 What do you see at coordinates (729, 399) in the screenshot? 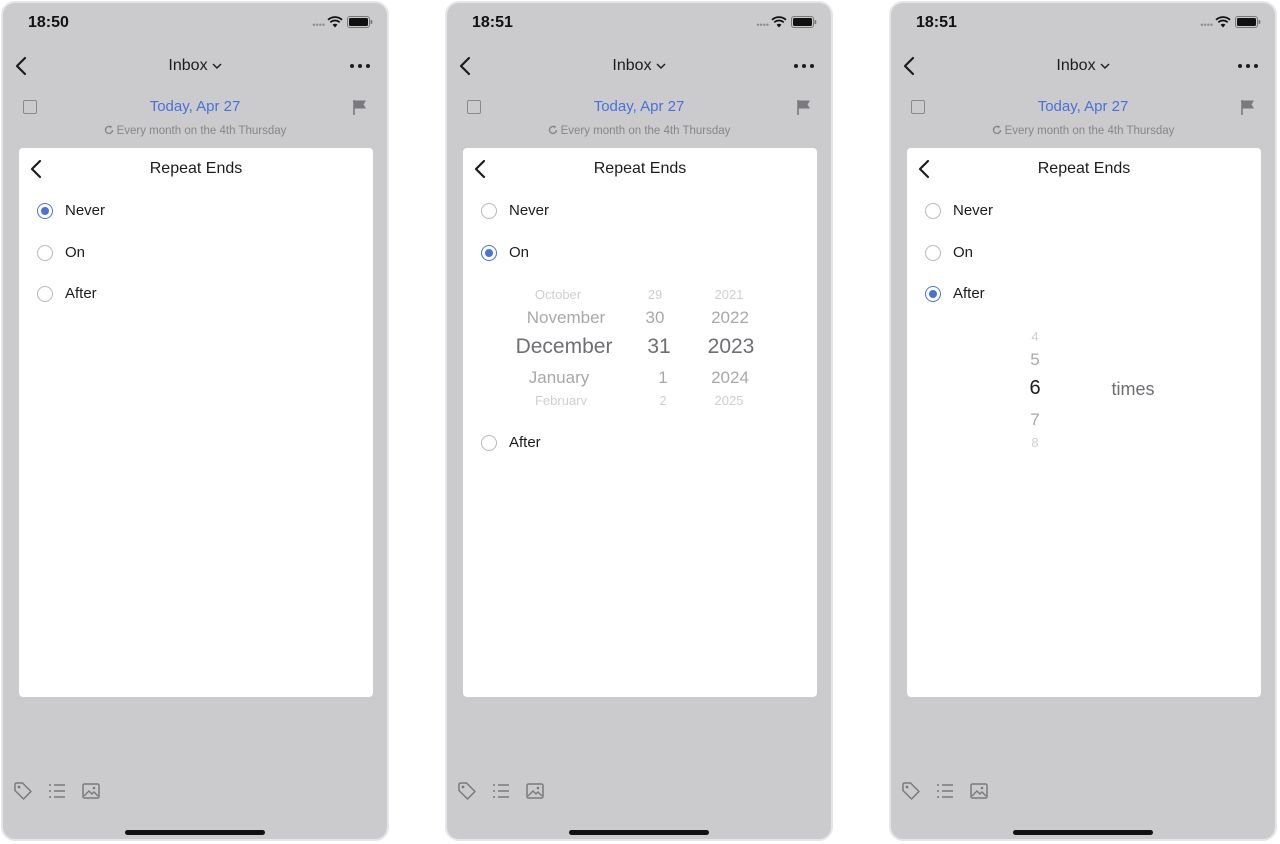
I see `picker-year-item: 2025` at bounding box center [729, 399].